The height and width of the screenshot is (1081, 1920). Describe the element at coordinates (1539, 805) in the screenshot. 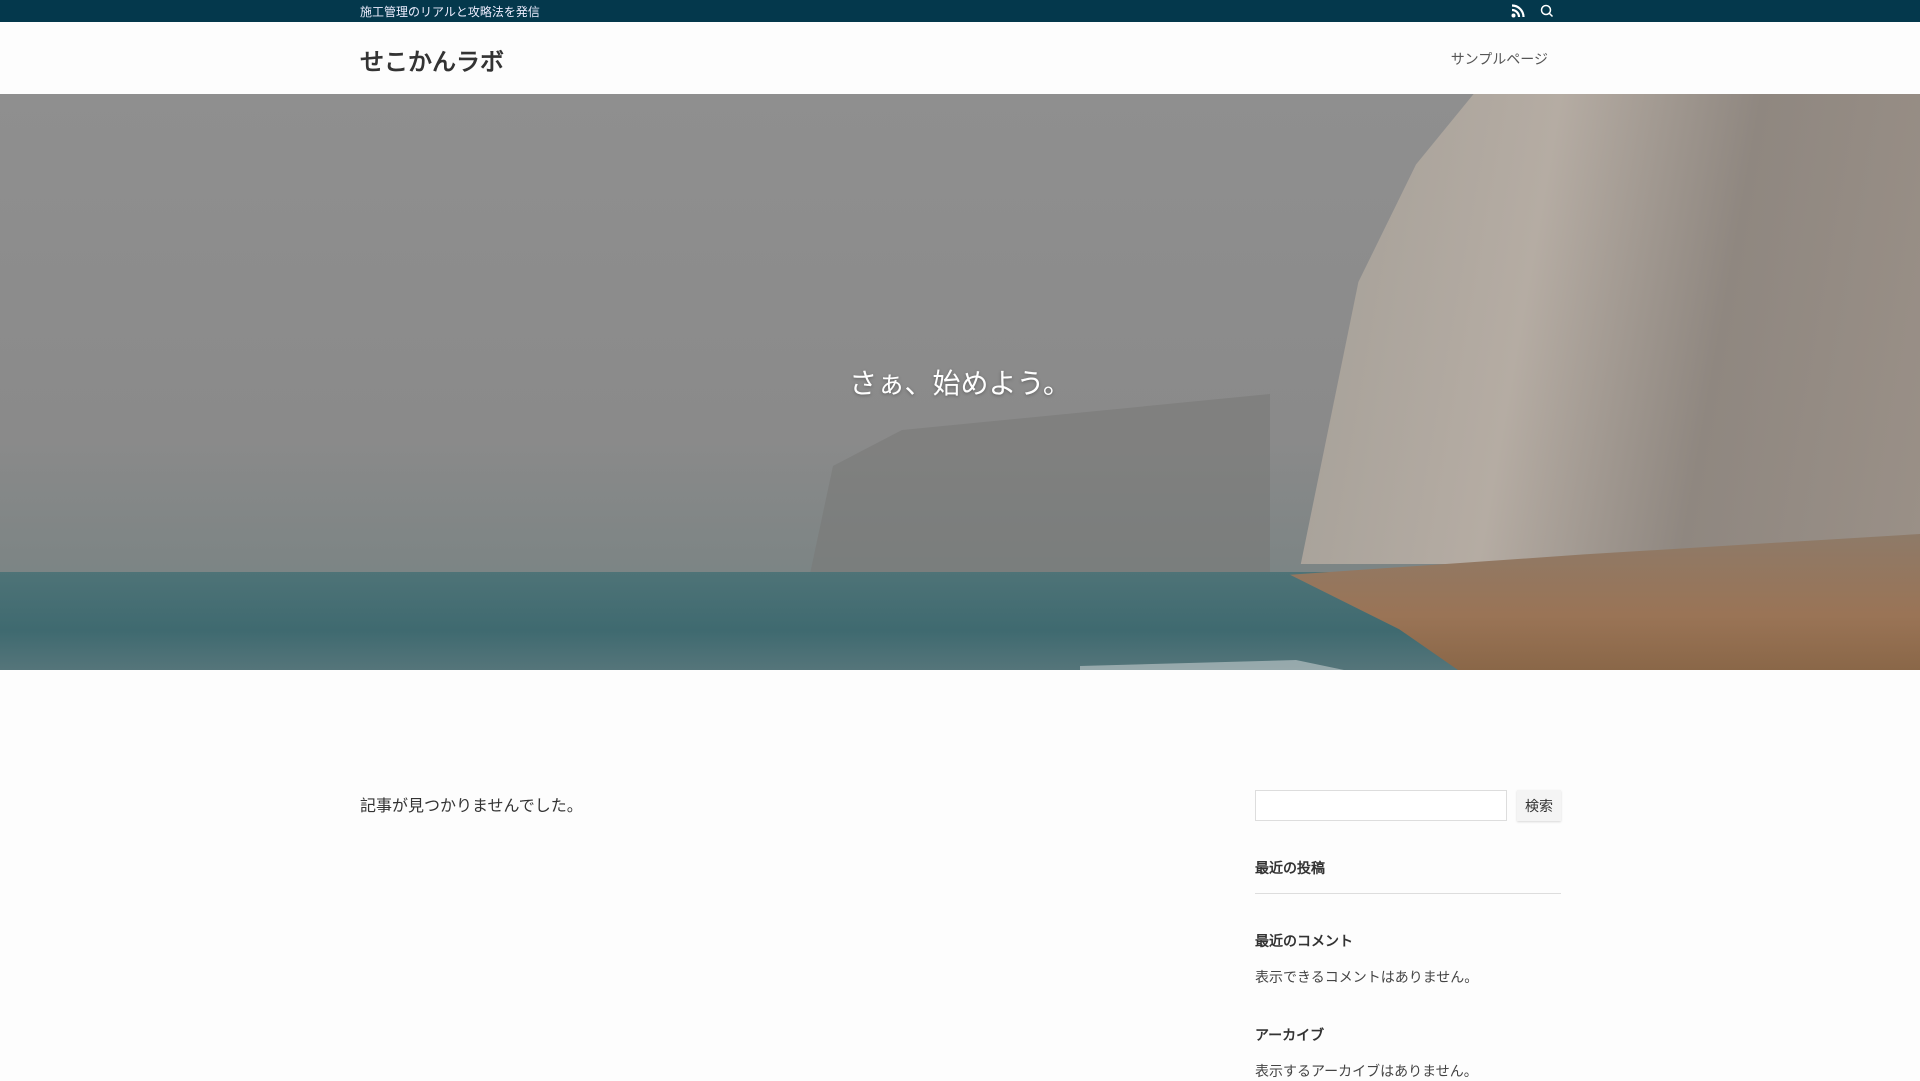

I see `search-button: 検索` at that location.